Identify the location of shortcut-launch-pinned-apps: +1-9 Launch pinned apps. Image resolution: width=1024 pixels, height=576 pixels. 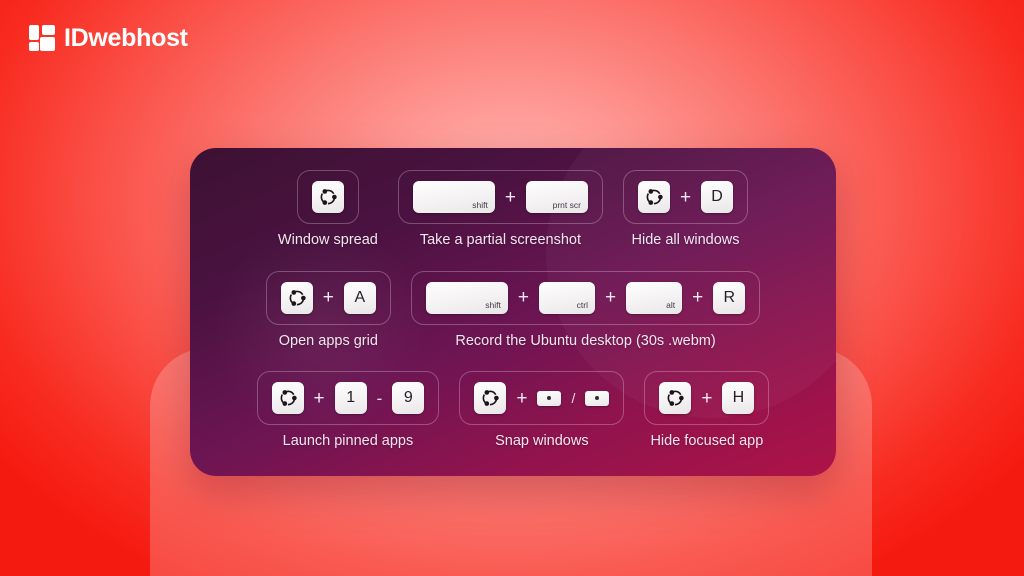
(348, 410).